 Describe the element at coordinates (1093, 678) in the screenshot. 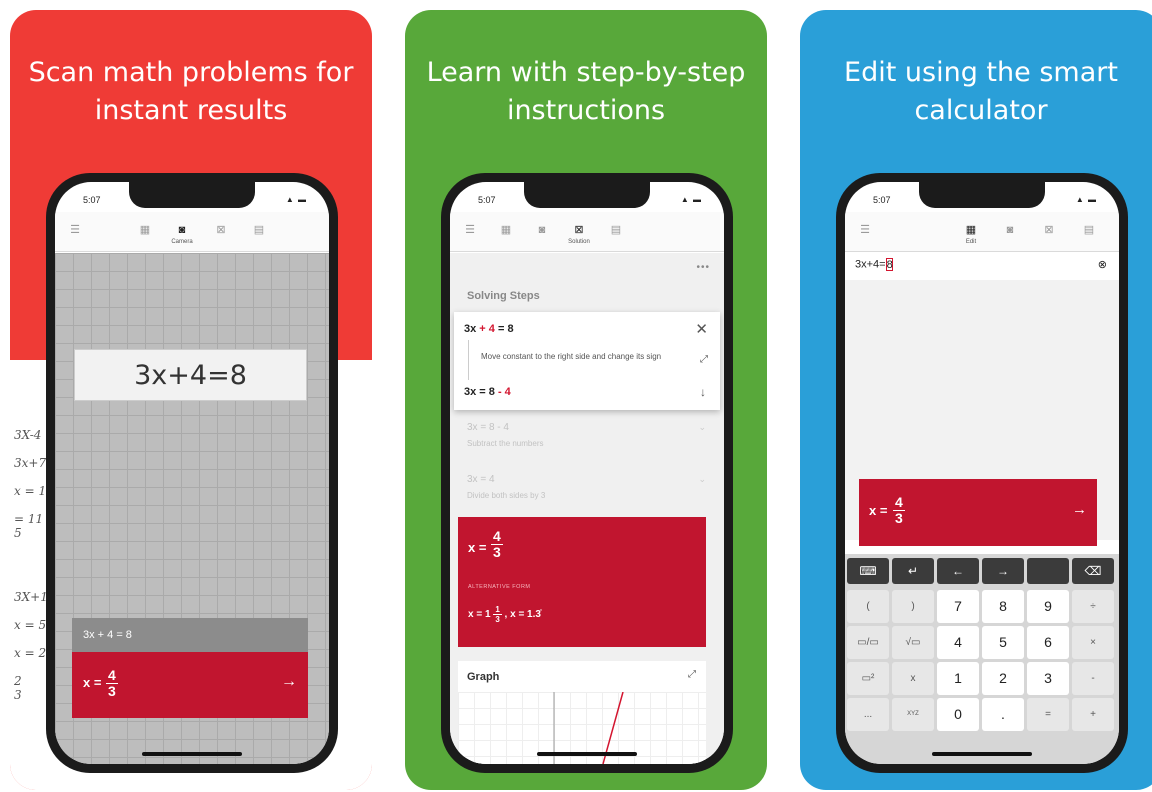

I see `key-minus: -` at that location.